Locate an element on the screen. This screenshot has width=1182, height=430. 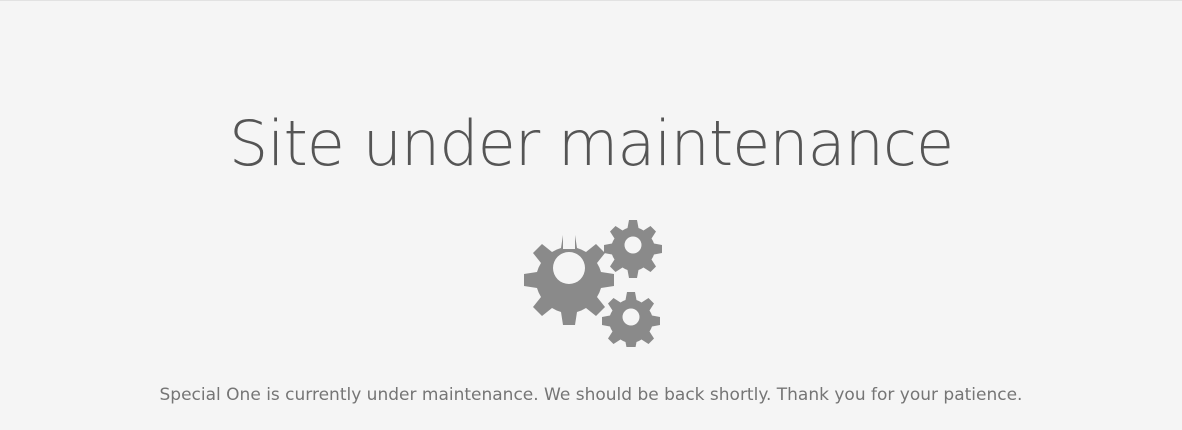
small-gear-top-icon is located at coordinates (633, 249).